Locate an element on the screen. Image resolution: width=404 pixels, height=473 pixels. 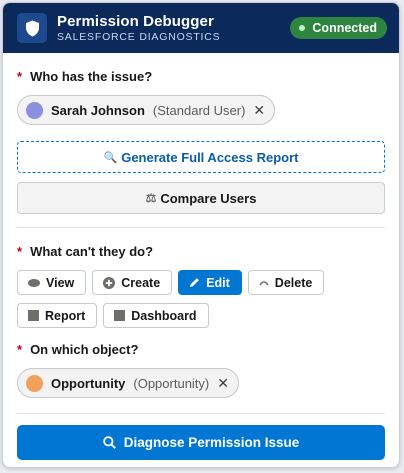
object-name: Opportunity is located at coordinates (88, 383).